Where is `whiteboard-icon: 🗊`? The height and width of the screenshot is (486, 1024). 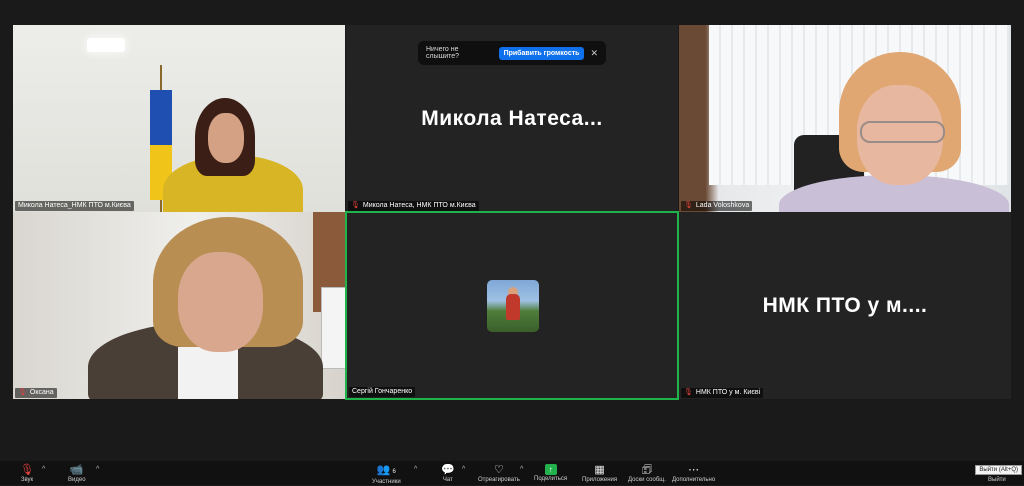 whiteboard-icon: 🗊 is located at coordinates (647, 470).